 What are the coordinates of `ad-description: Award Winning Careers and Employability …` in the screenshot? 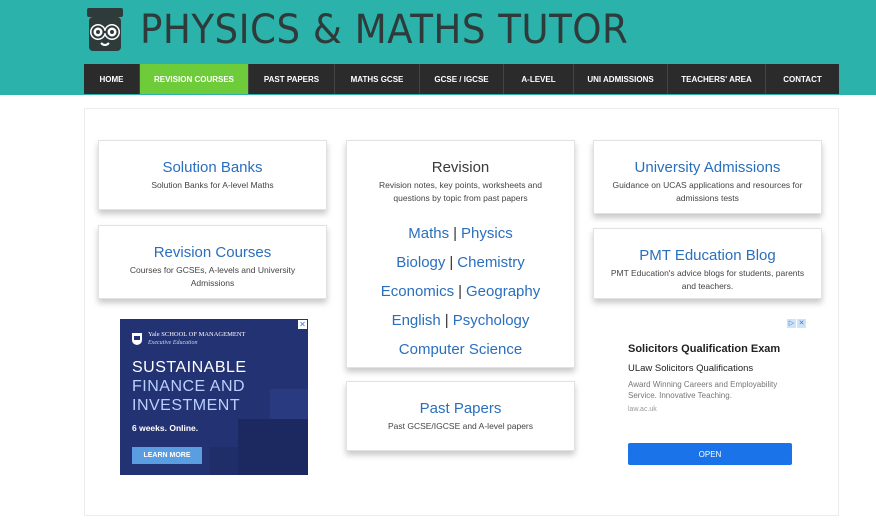 It's located at (703, 390).